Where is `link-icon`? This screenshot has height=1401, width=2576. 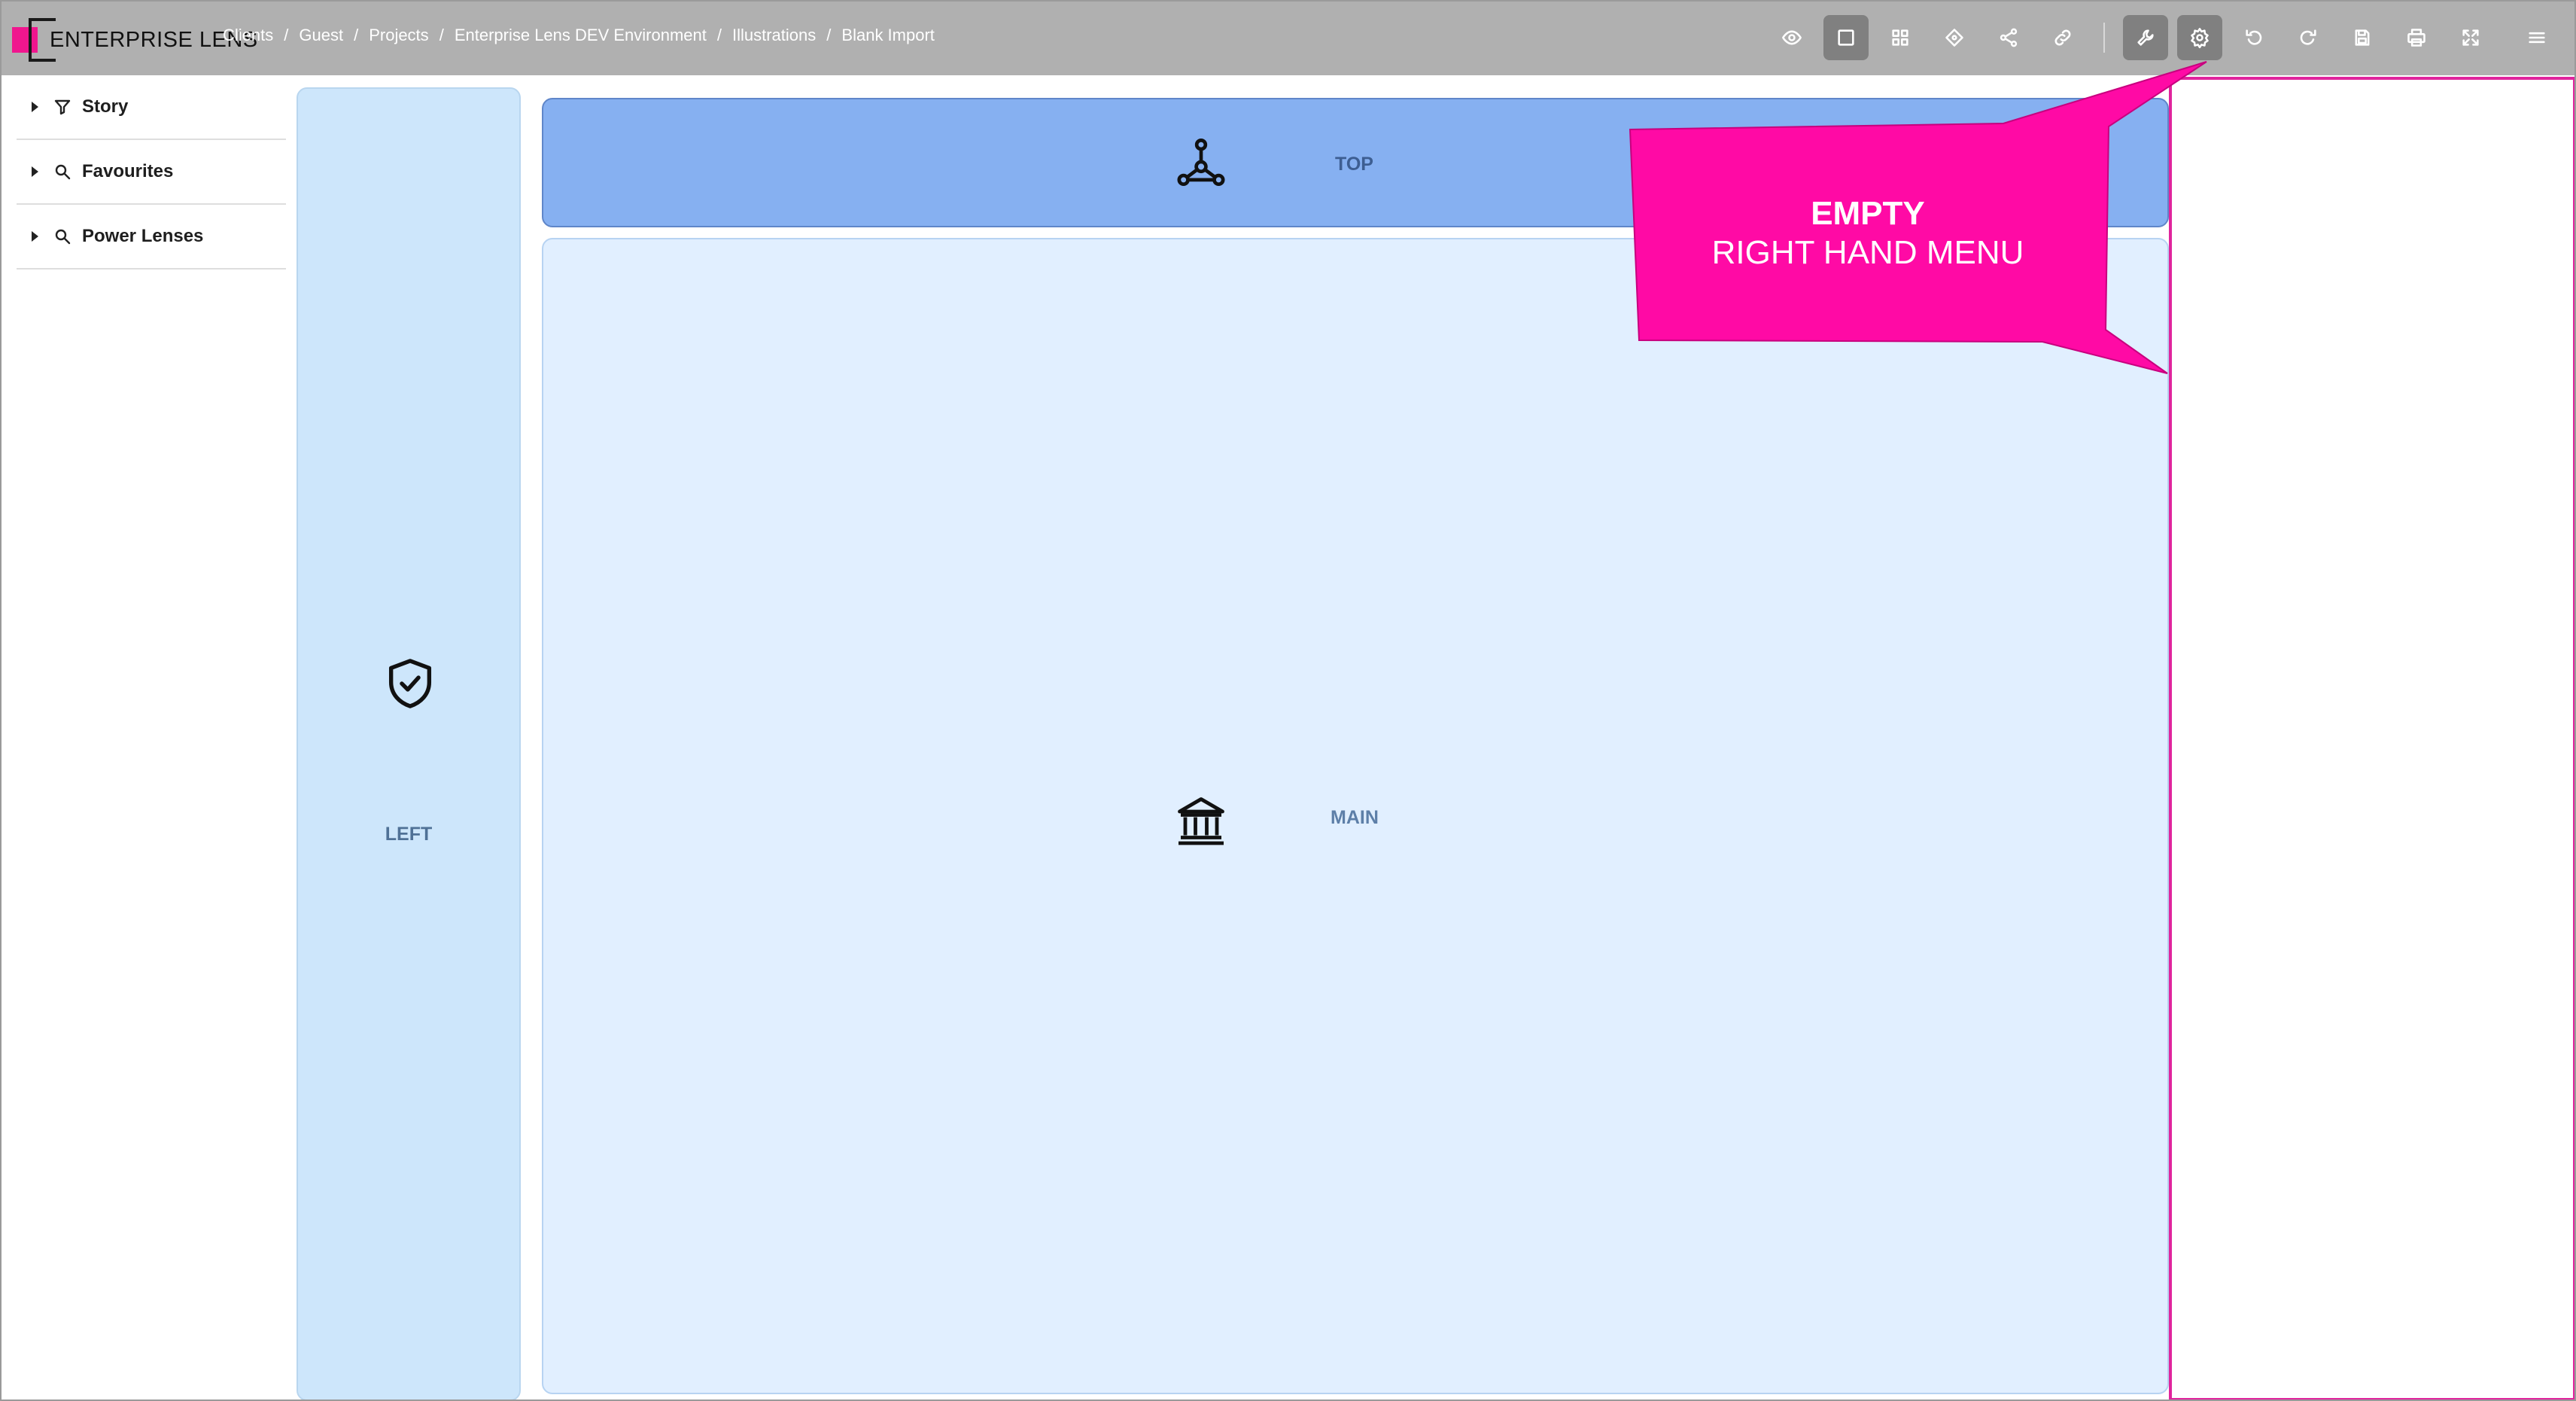 link-icon is located at coordinates (2062, 37).